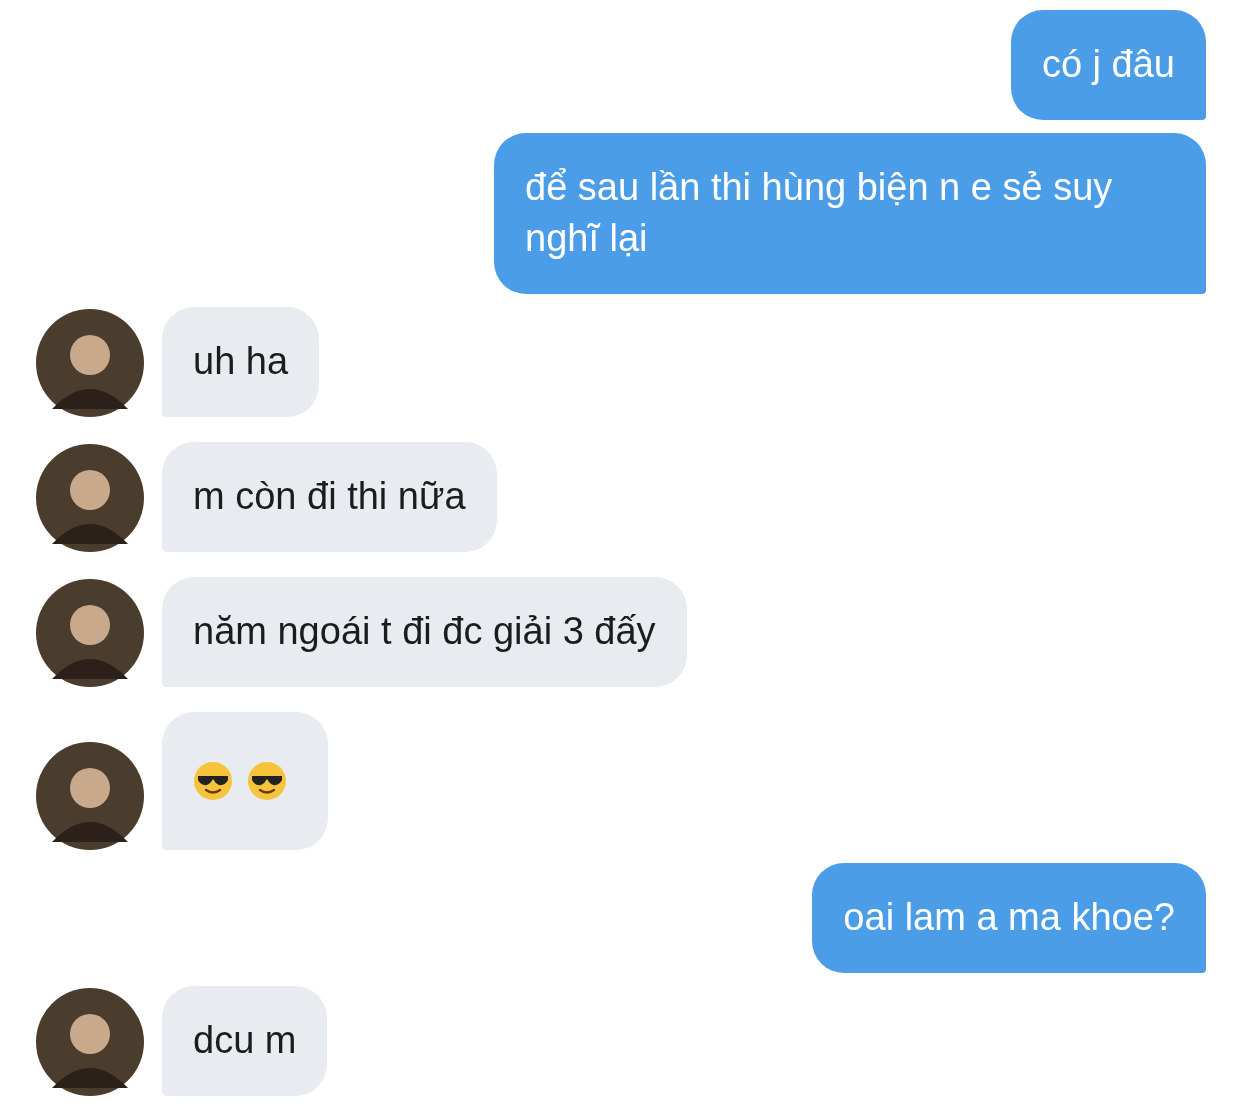  Describe the element at coordinates (329, 497) in the screenshot. I see `message-bubble: m còn đi thi nữa` at that location.